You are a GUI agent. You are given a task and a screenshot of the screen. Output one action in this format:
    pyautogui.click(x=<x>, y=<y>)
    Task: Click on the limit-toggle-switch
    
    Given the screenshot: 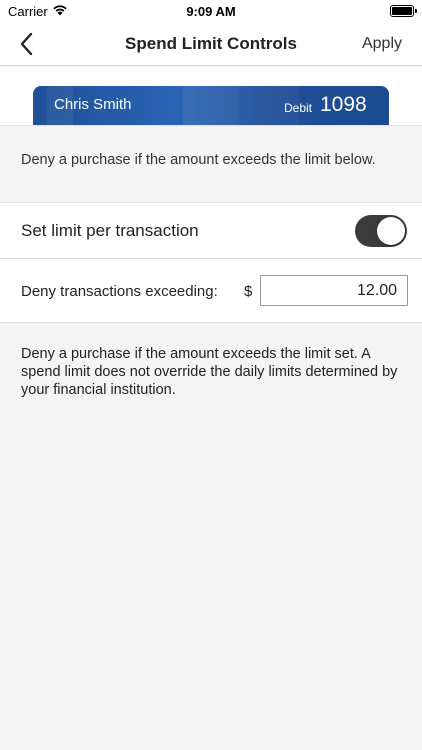 What is the action you would take?
    pyautogui.click(x=381, y=231)
    